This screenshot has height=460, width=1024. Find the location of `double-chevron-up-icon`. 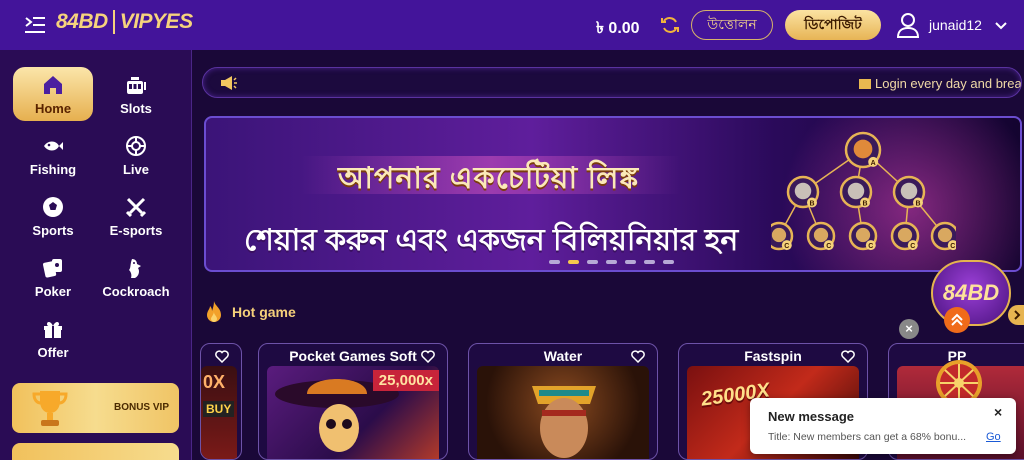

double-chevron-up-icon is located at coordinates (957, 319).